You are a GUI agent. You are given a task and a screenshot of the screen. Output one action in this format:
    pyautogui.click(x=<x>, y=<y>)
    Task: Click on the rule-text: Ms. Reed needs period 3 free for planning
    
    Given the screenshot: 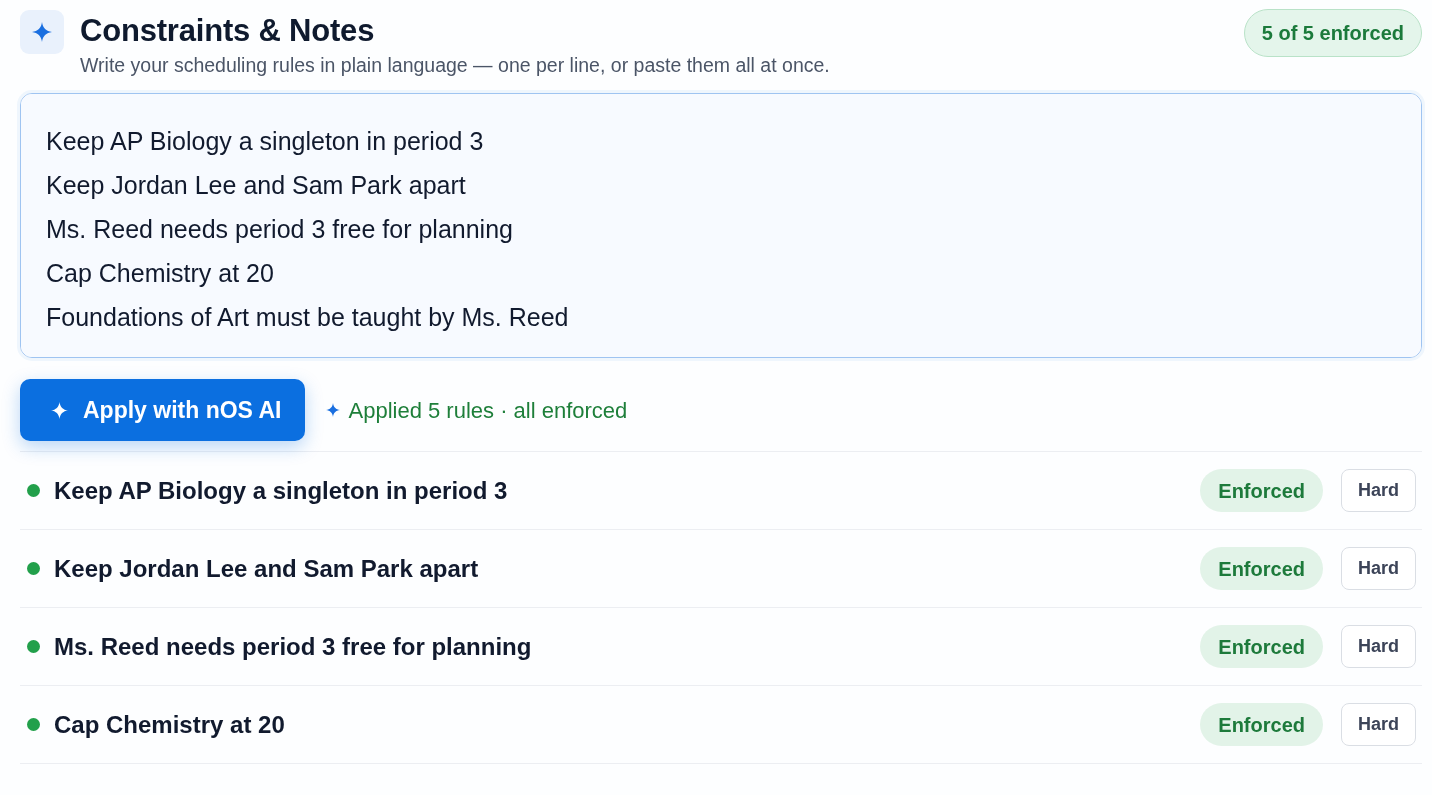 What is the action you would take?
    pyautogui.click(x=293, y=646)
    